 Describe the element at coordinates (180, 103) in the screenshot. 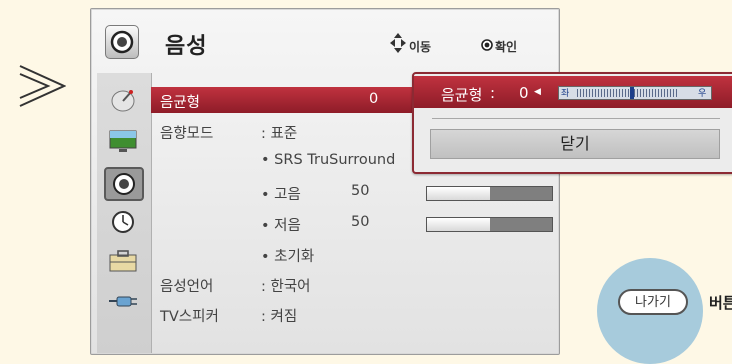

I see `row-label: 음균형` at that location.